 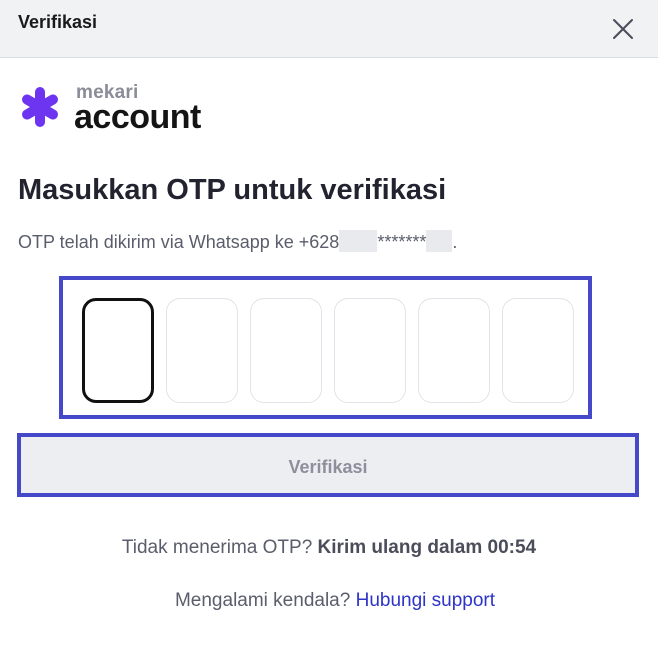 I want to click on otp-info-prefix: OTP telah dikirim via Whatsapp ke +628, so click(x=179, y=242).